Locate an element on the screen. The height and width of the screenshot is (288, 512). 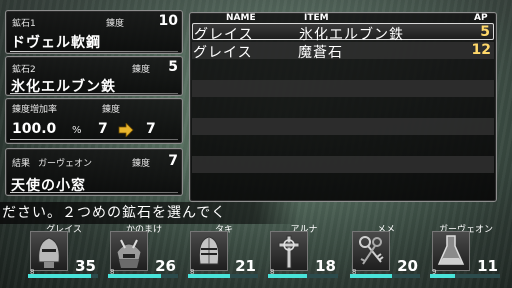
member-ap: 21 is located at coordinates (245, 266).